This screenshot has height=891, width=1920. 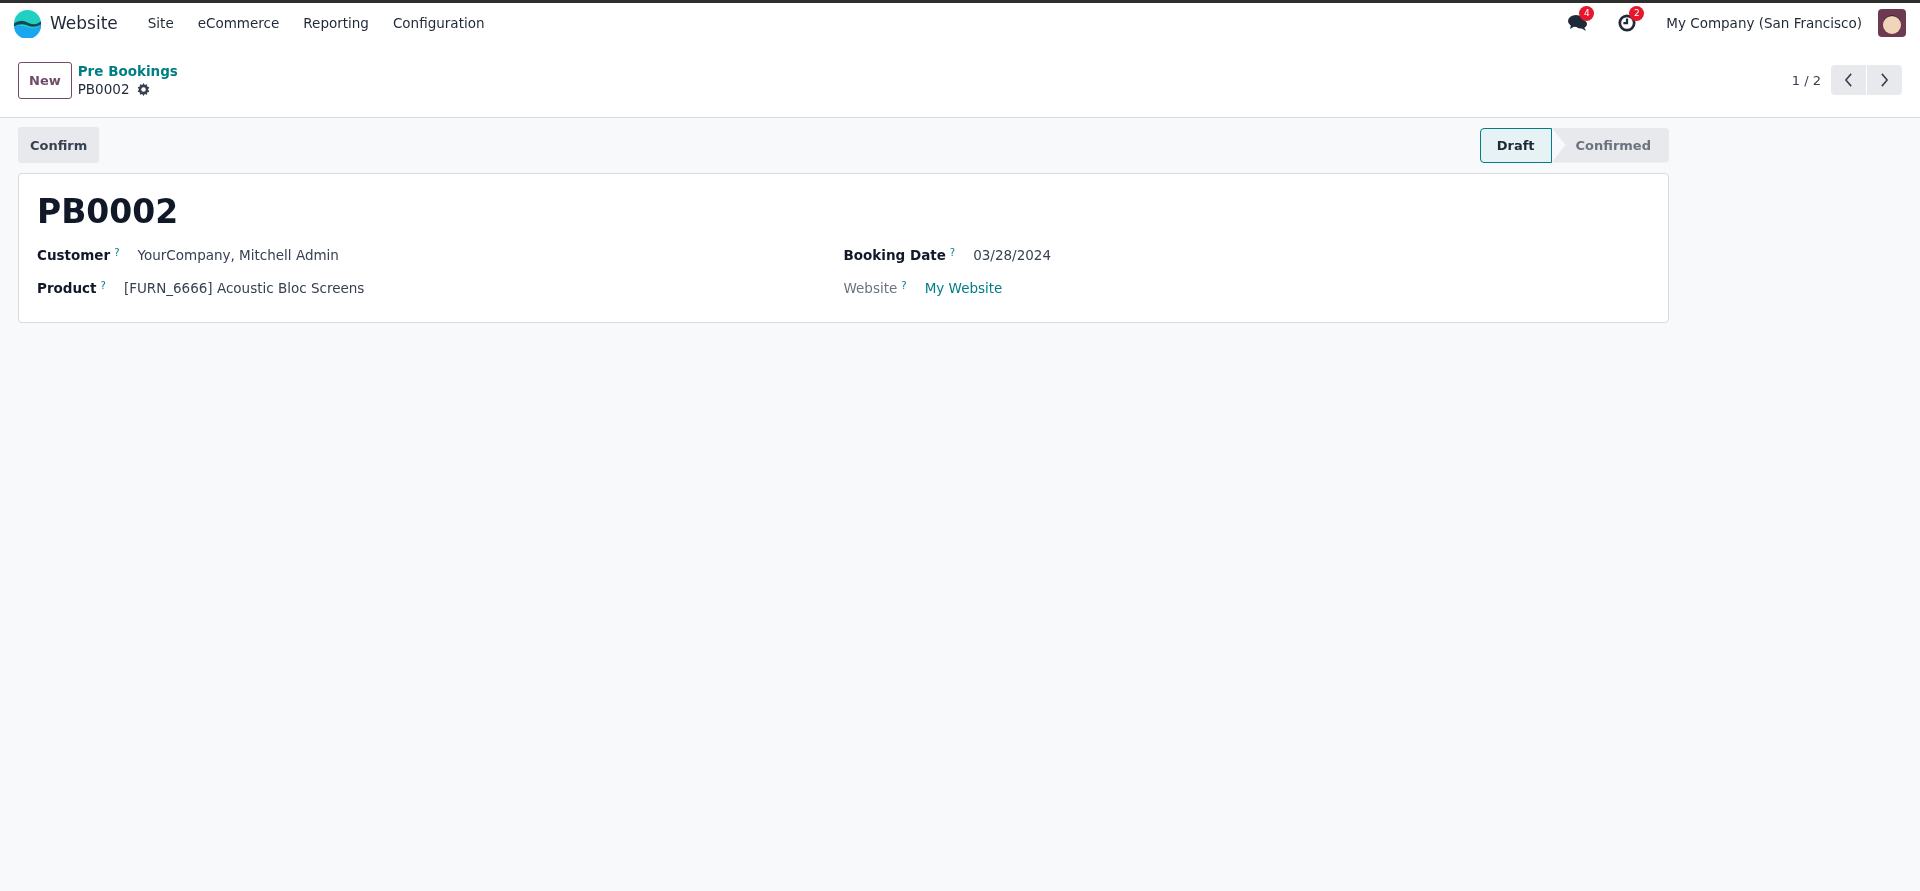 What do you see at coordinates (144, 89) in the screenshot?
I see `gear-icon` at bounding box center [144, 89].